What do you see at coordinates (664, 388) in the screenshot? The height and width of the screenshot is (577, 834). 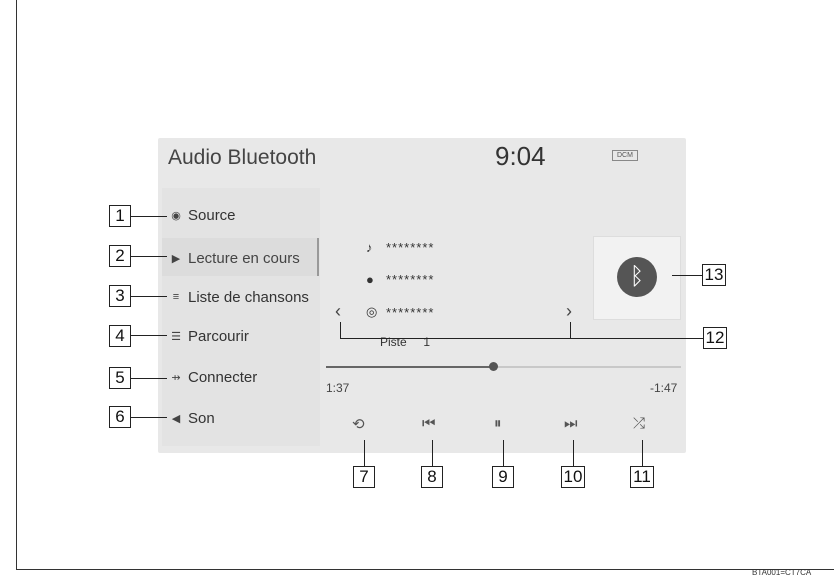 I see `remaining-time: -1:47` at bounding box center [664, 388].